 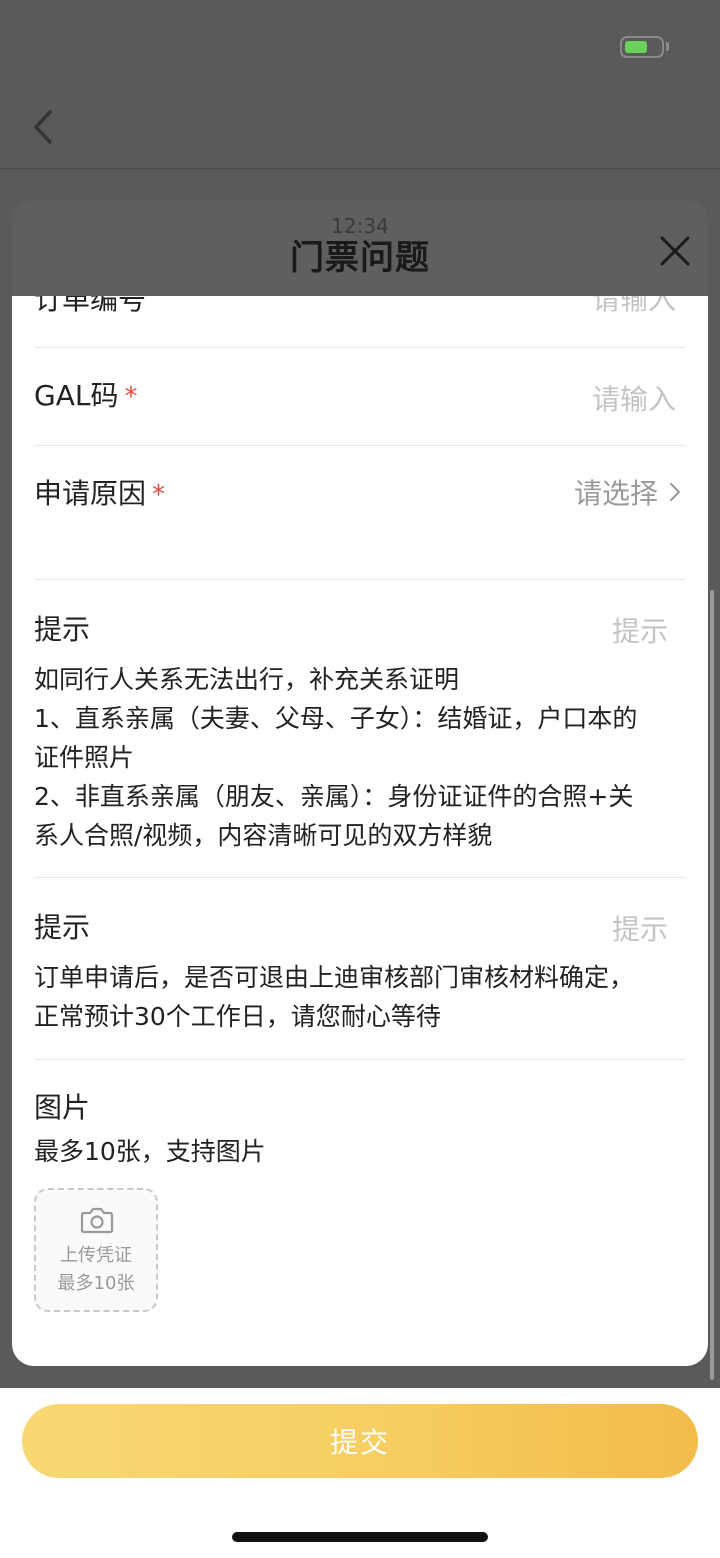 What do you see at coordinates (360, 512) in the screenshot?
I see `apply-reason-row: 申请原因 * 请选择` at bounding box center [360, 512].